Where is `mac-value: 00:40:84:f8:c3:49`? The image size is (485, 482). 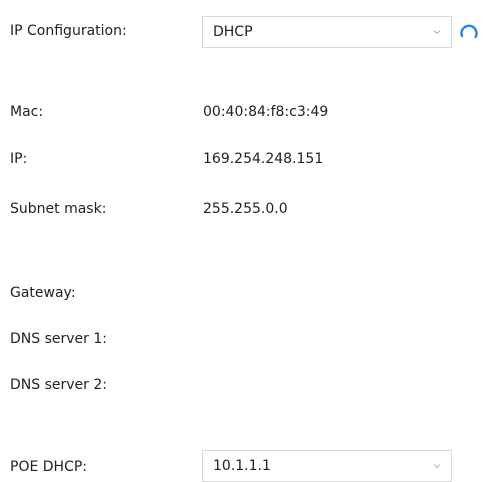
mac-value: 00:40:84:f8:c3:49 is located at coordinates (266, 112).